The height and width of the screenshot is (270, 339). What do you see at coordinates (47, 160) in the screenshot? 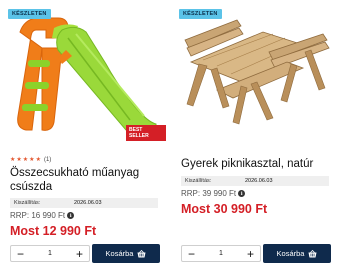
I see `rating-count: (1)` at bounding box center [47, 160].